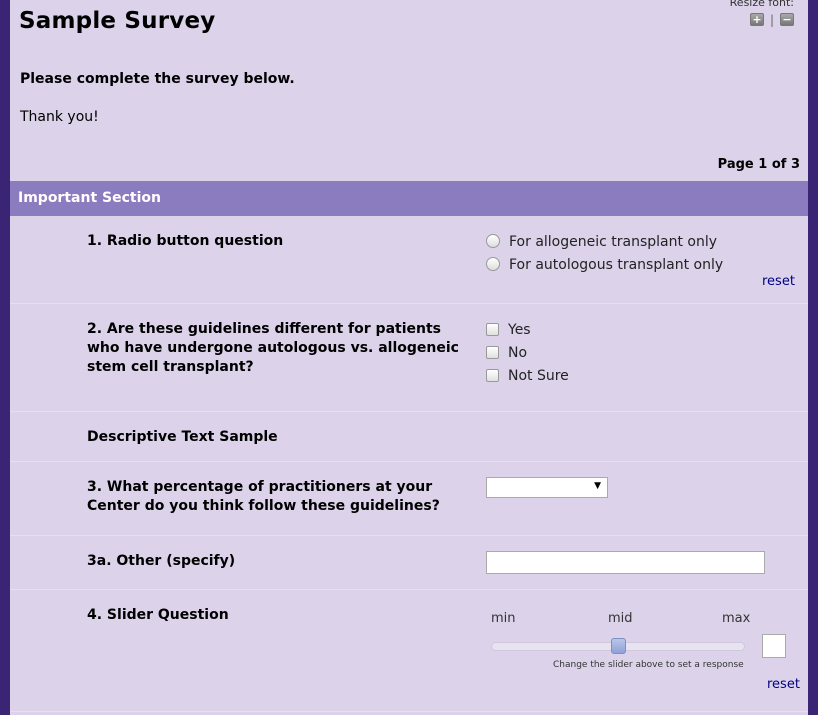  Describe the element at coordinates (625, 562) in the screenshot. I see `other-specify-input` at that location.